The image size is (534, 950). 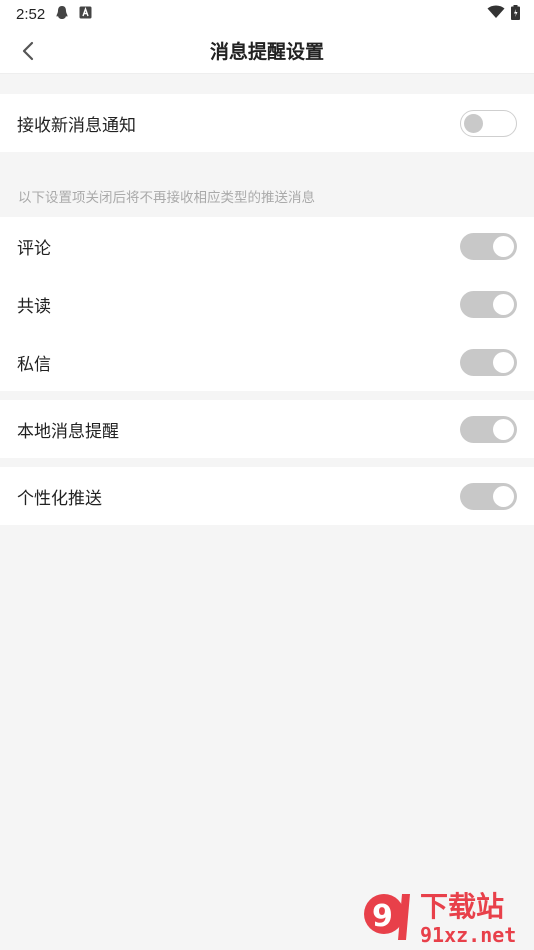 I want to click on setting-row-private-message: 私信, so click(x=267, y=362).